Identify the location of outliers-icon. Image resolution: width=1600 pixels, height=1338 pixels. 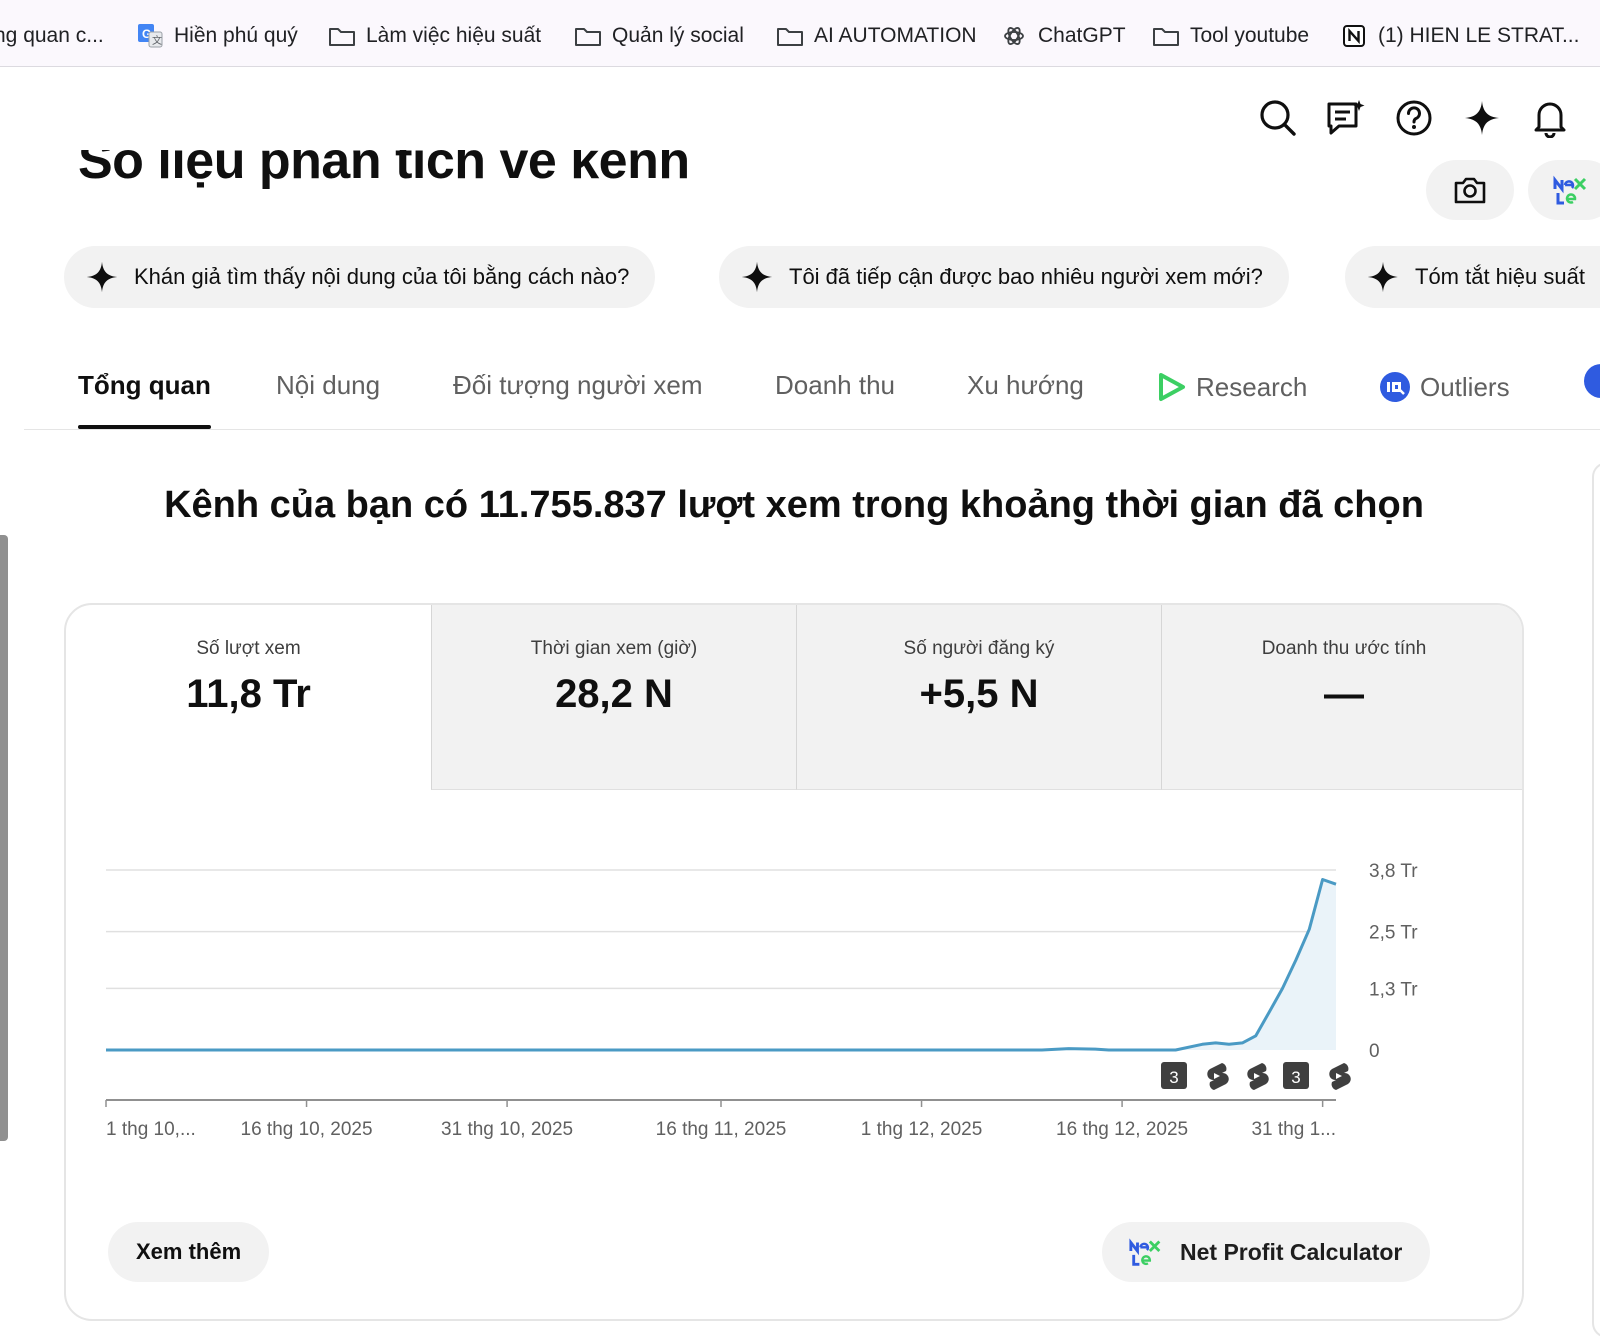
(1395, 387).